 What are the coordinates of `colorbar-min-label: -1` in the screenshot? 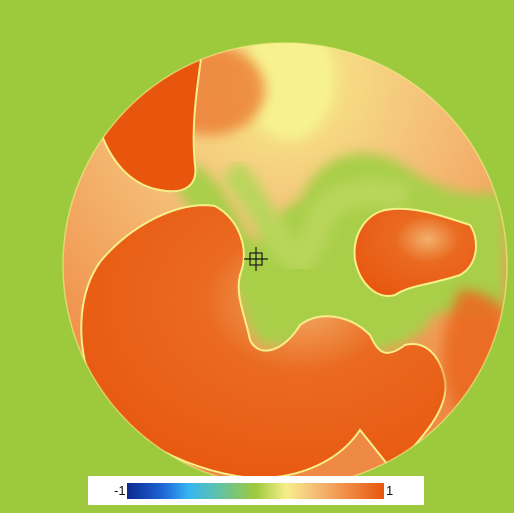 It's located at (120, 490).